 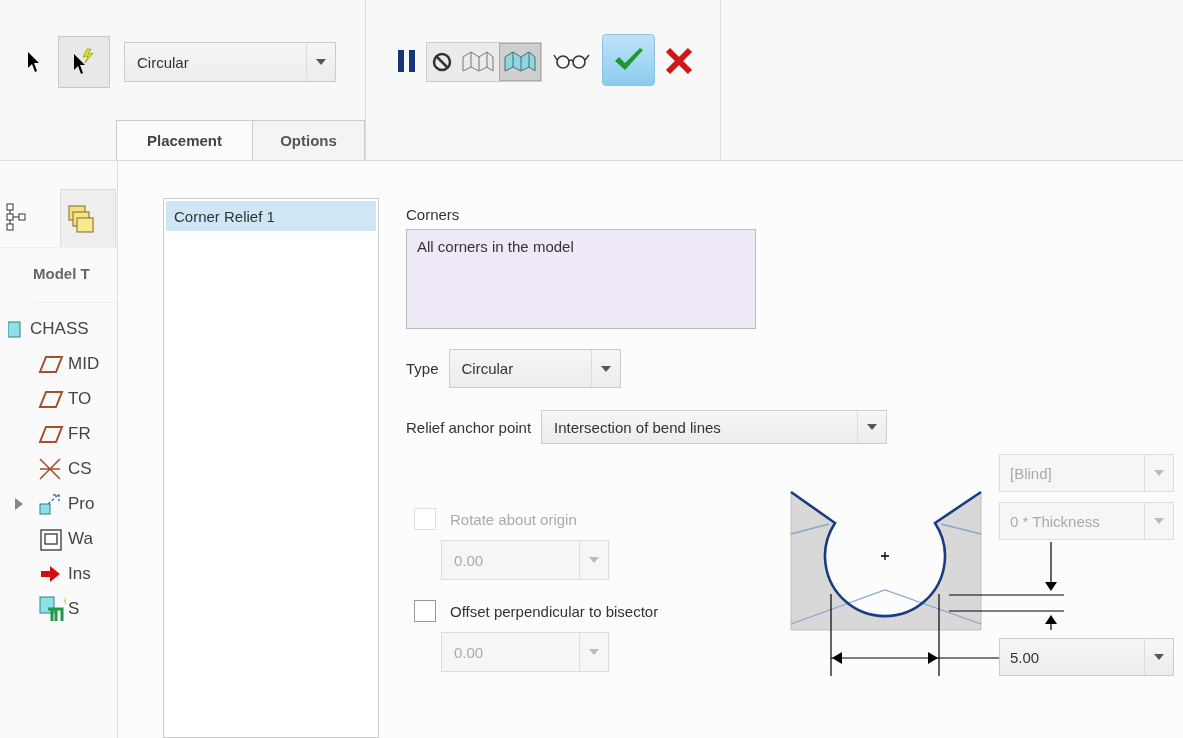 I want to click on no-entry-icon, so click(x=442, y=62).